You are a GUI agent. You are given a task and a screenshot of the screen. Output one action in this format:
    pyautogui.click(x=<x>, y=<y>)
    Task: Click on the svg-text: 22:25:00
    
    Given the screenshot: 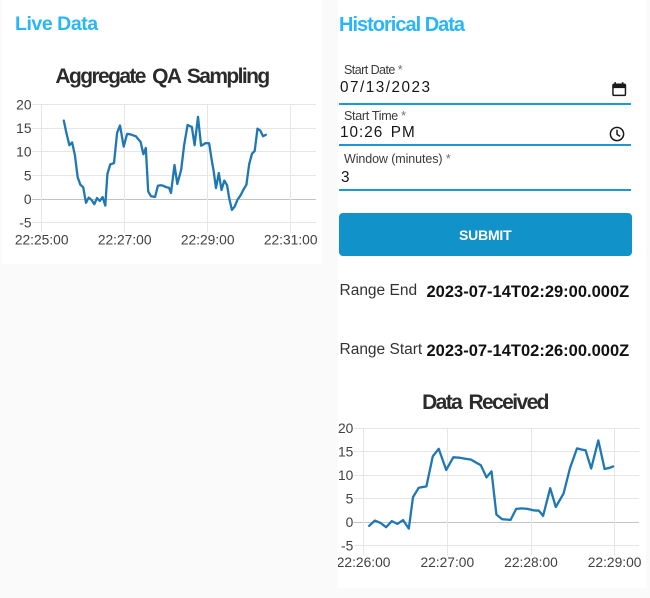 What is the action you would take?
    pyautogui.click(x=42, y=239)
    